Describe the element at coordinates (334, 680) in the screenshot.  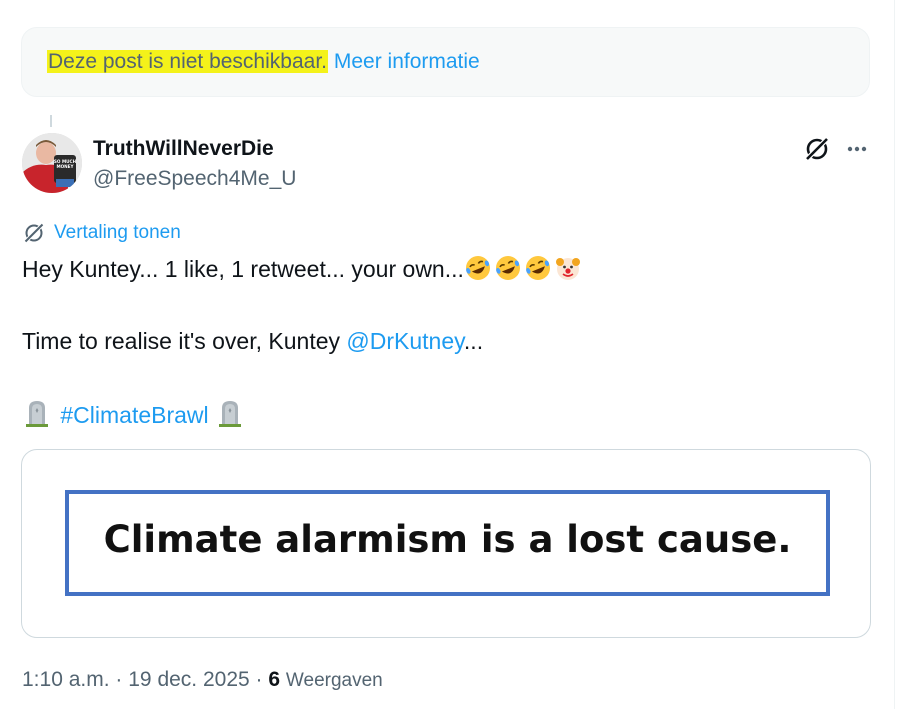
I see `views-label: Weergaven` at that location.